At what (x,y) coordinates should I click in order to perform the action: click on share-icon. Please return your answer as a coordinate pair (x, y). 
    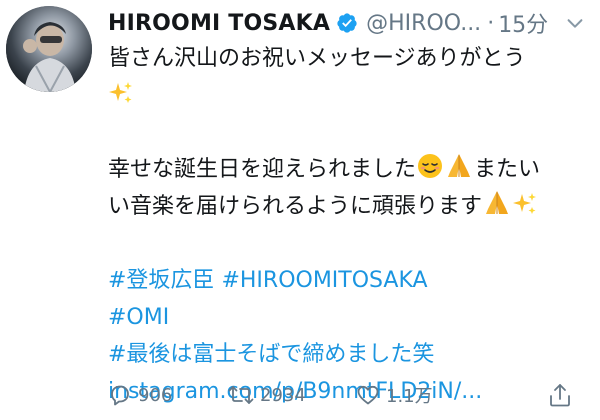
    Looking at the image, I should click on (560, 395).